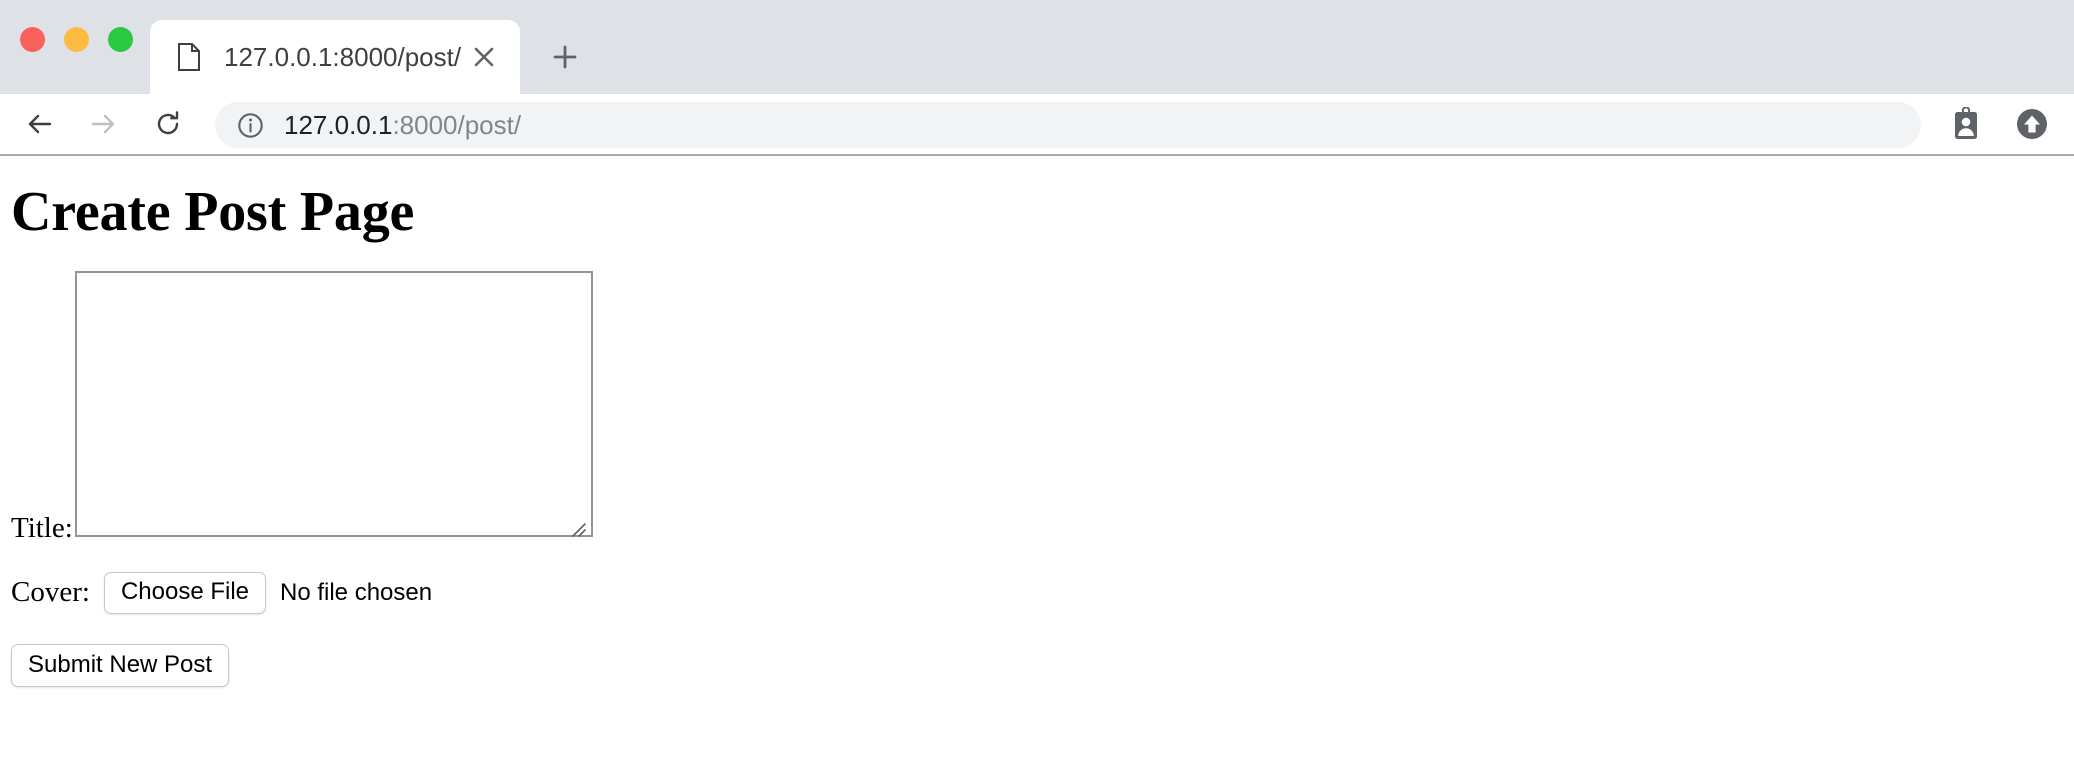 This screenshot has width=2074, height=766. Describe the element at coordinates (343, 56) in the screenshot. I see `tab-title: 127.0.0.1:8000/post/` at that location.